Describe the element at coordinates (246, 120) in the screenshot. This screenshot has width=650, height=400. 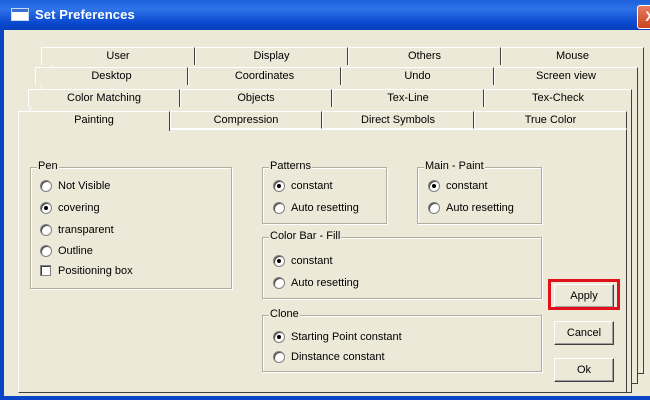
I see `tab-compression: Compression` at that location.